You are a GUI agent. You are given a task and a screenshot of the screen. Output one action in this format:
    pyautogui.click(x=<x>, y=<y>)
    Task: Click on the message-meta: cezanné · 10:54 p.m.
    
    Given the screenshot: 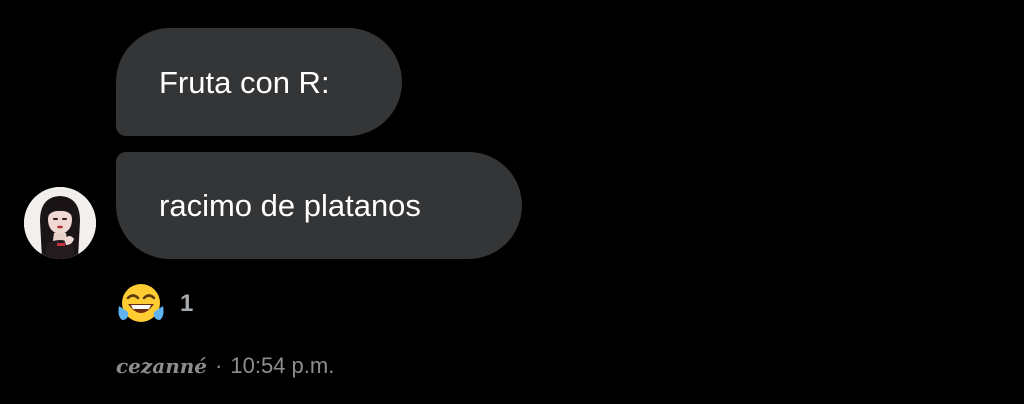 What is the action you would take?
    pyautogui.click(x=225, y=366)
    